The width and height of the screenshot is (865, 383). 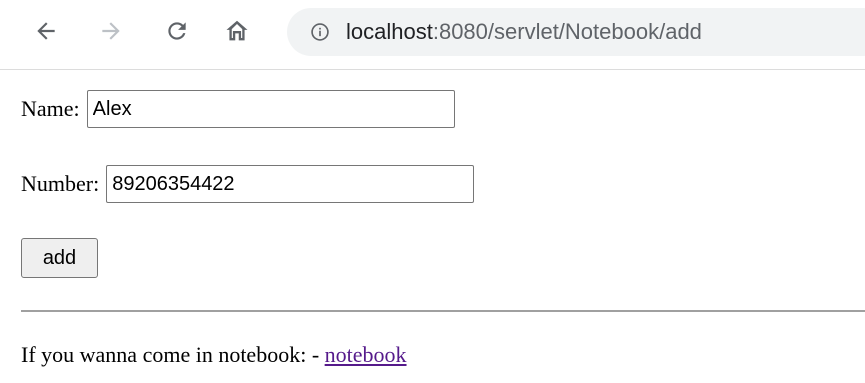 What do you see at coordinates (60, 183) in the screenshot?
I see `number-label: Number:` at bounding box center [60, 183].